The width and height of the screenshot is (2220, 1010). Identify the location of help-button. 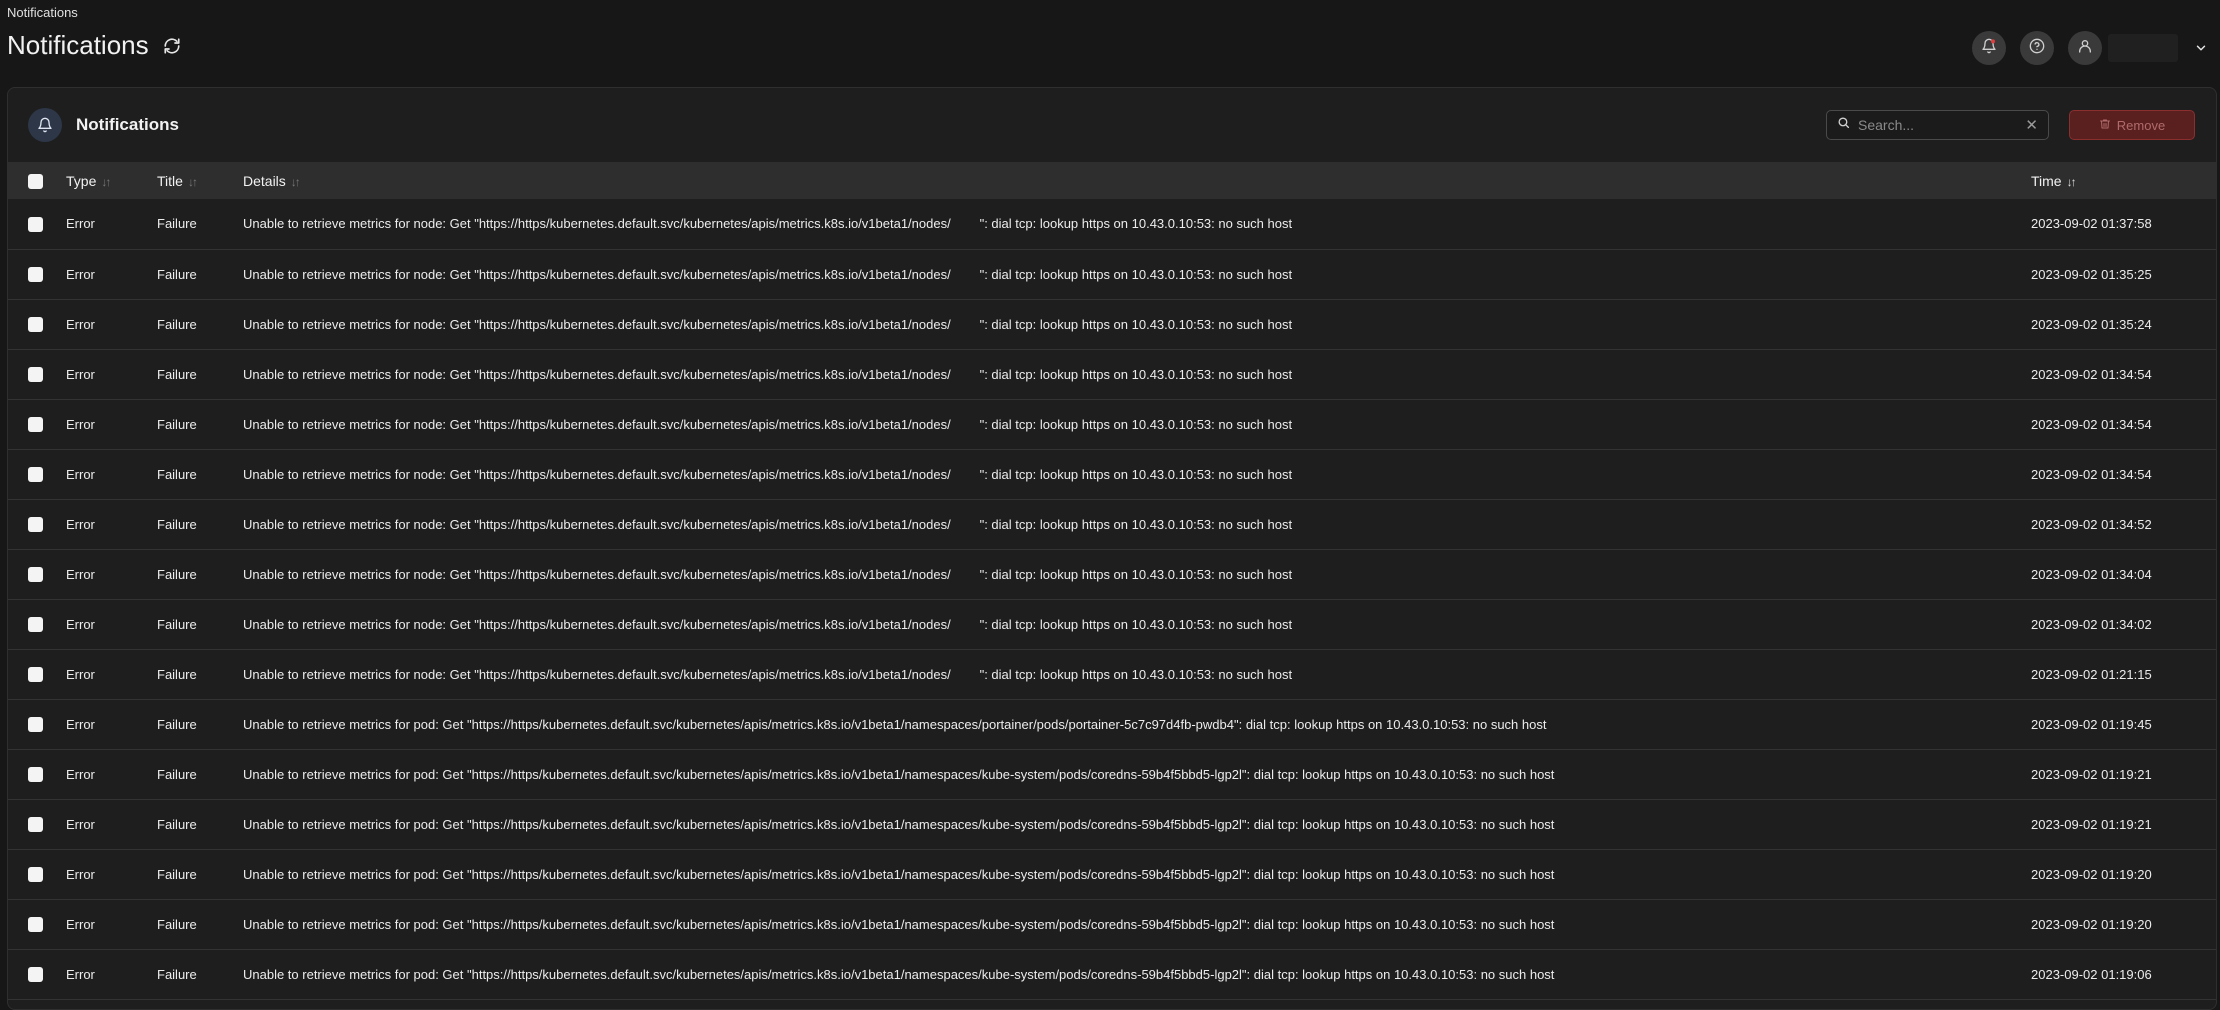
(2037, 48).